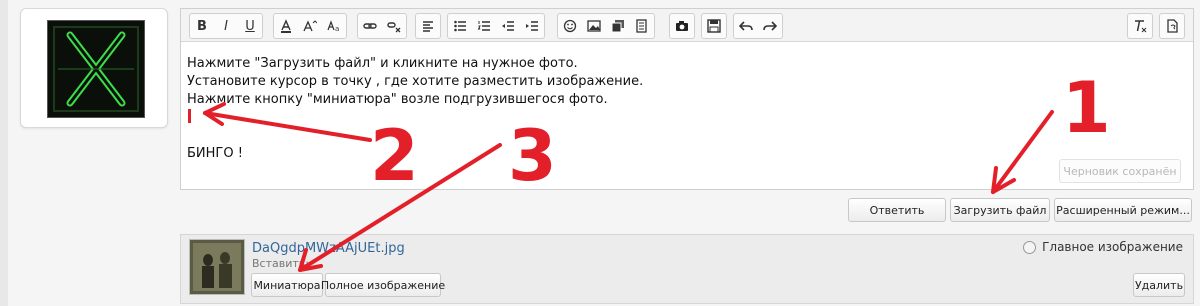 Image resolution: width=1200 pixels, height=306 pixels. I want to click on align-left-icon, so click(428, 26).